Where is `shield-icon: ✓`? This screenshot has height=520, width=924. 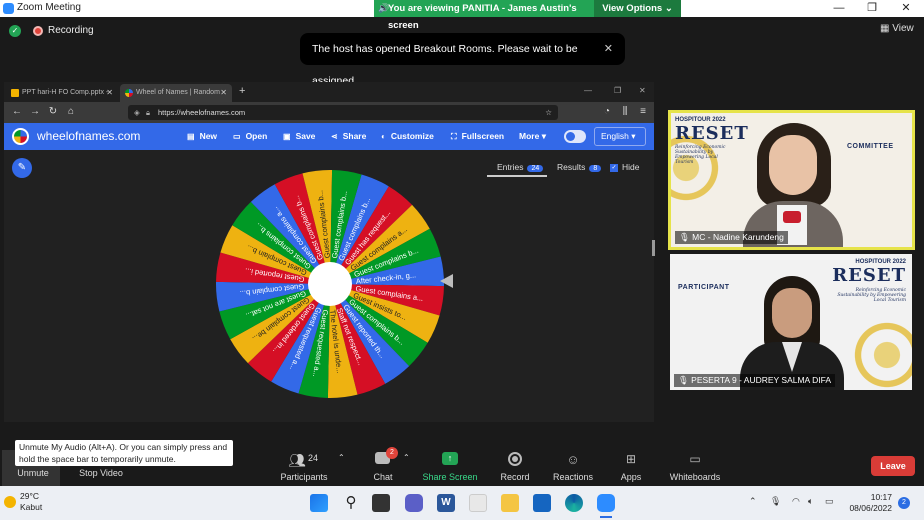
shield-icon: ✓ is located at coordinates (15, 31).